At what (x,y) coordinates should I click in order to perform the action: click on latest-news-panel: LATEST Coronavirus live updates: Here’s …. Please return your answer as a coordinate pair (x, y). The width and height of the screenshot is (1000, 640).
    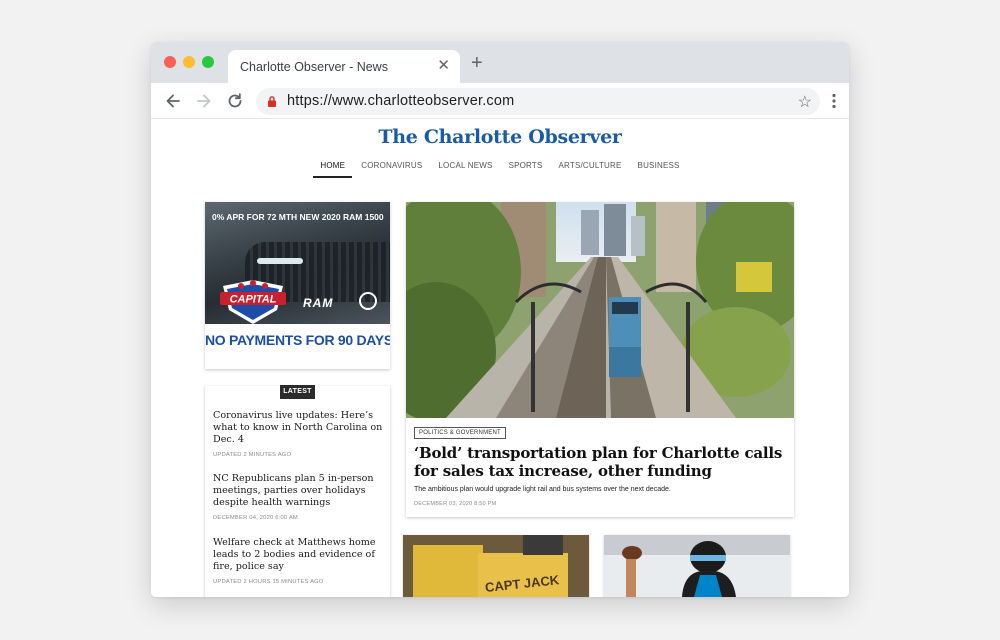
    Looking at the image, I should click on (297, 491).